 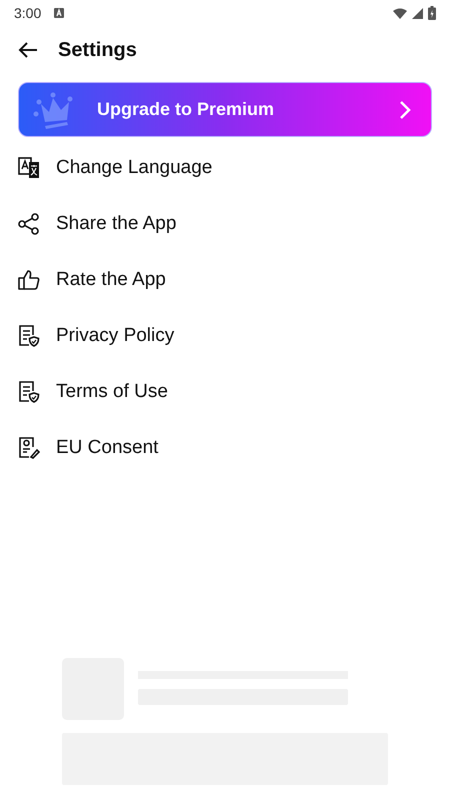 What do you see at coordinates (225, 392) in the screenshot?
I see `settings-item: Terms of Use` at bounding box center [225, 392].